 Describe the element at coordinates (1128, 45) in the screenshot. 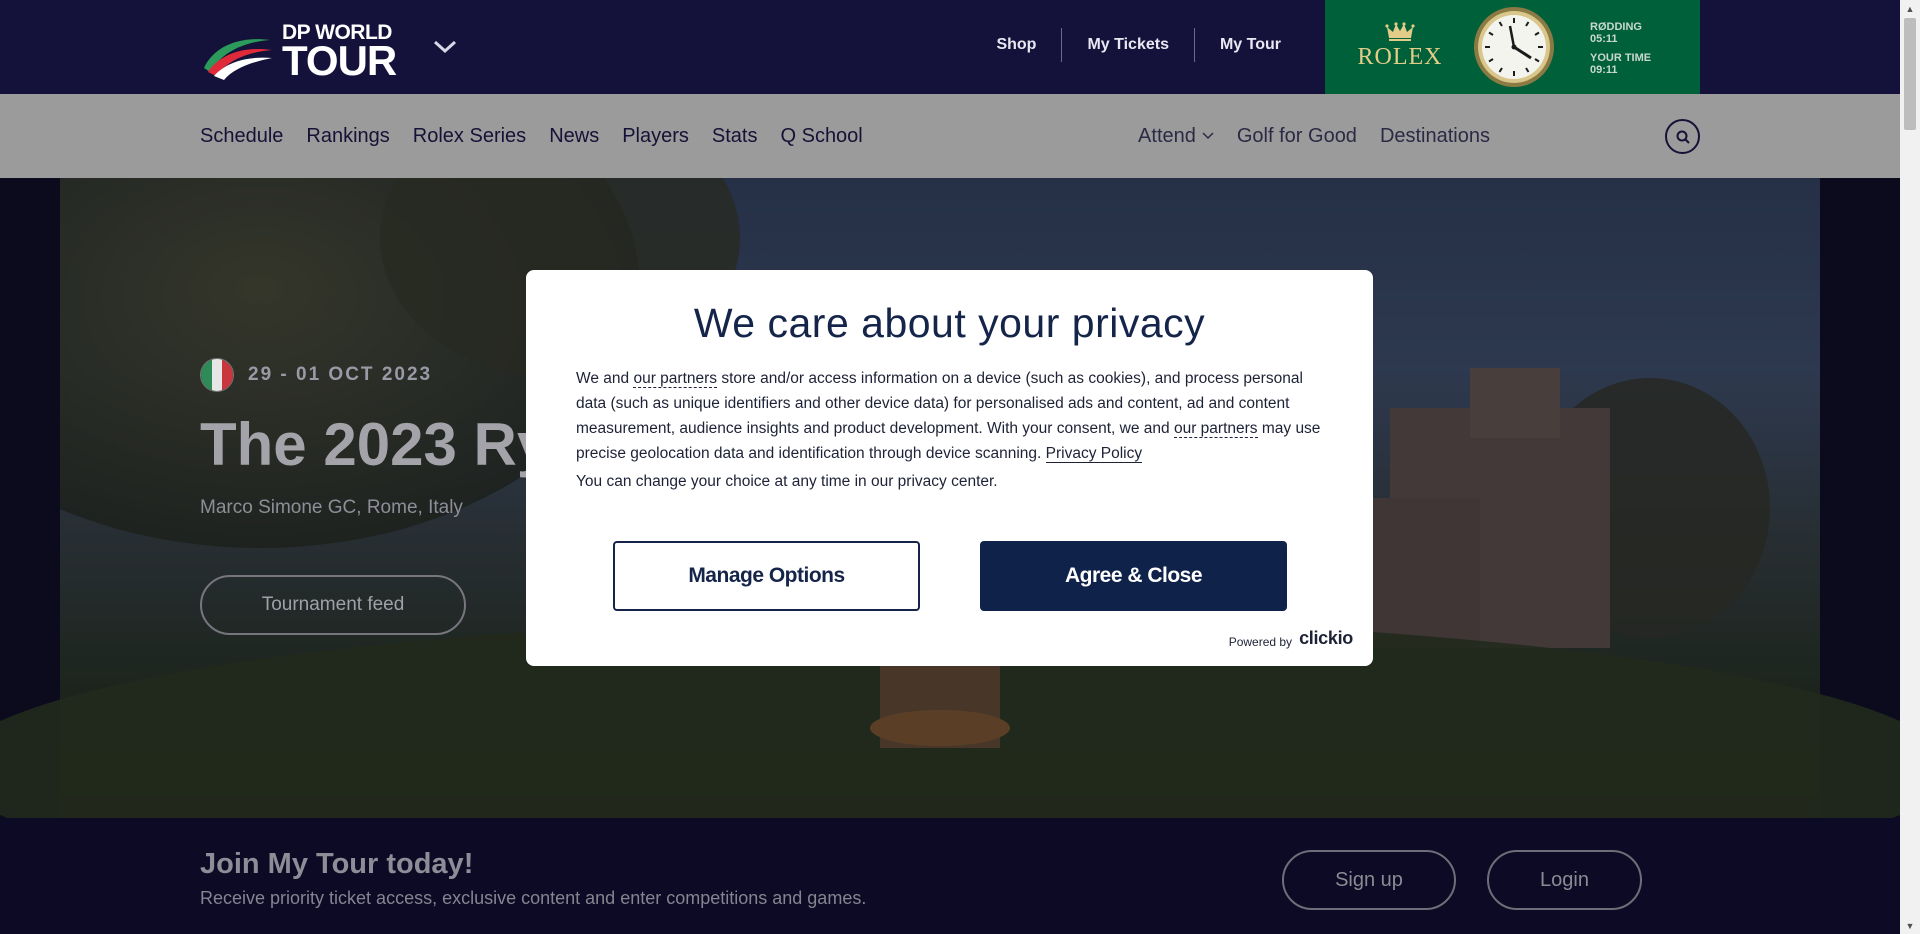

I see `my-tickets-link: My Tickets` at that location.